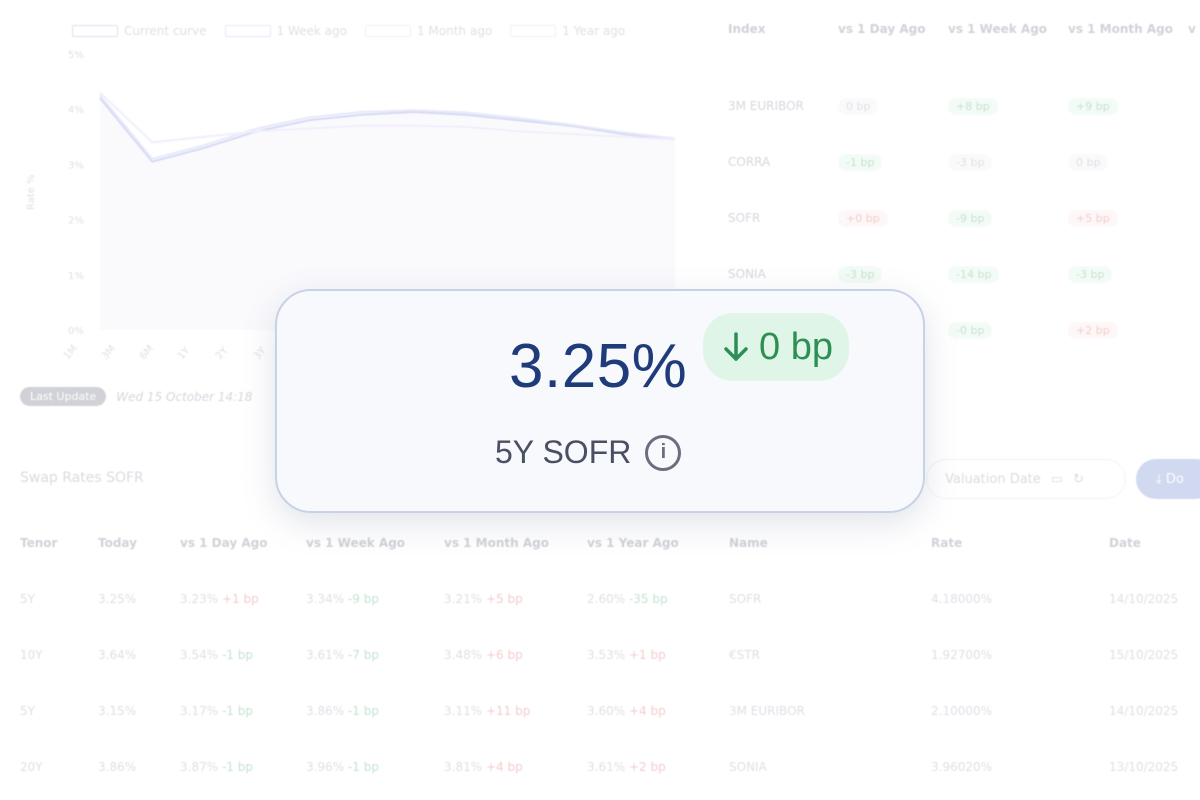 This screenshot has width=1200, height=800. Describe the element at coordinates (199, 711) in the screenshot. I see `cell-value: 3.17%` at that location.